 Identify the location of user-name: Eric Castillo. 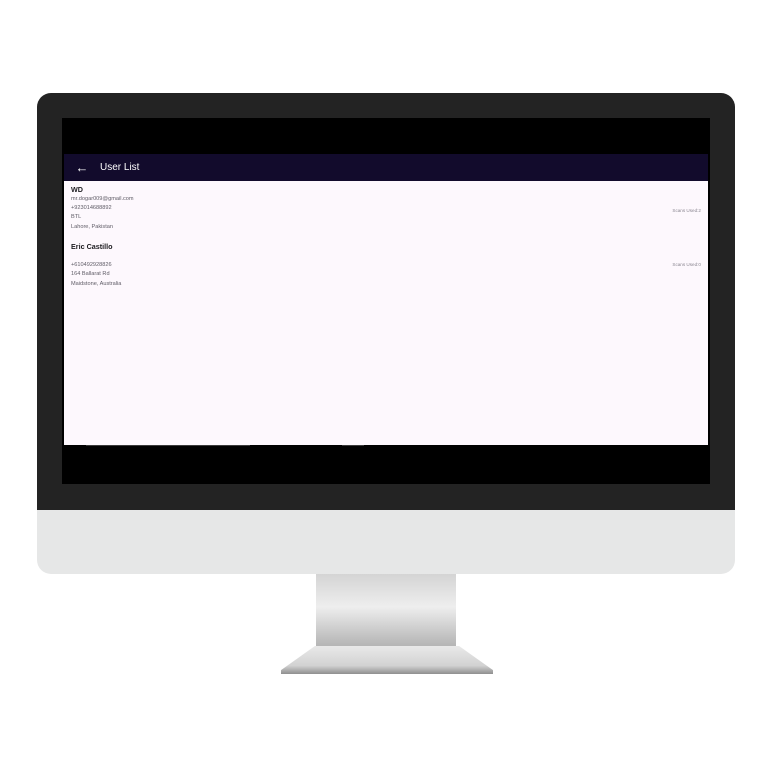
(92, 246).